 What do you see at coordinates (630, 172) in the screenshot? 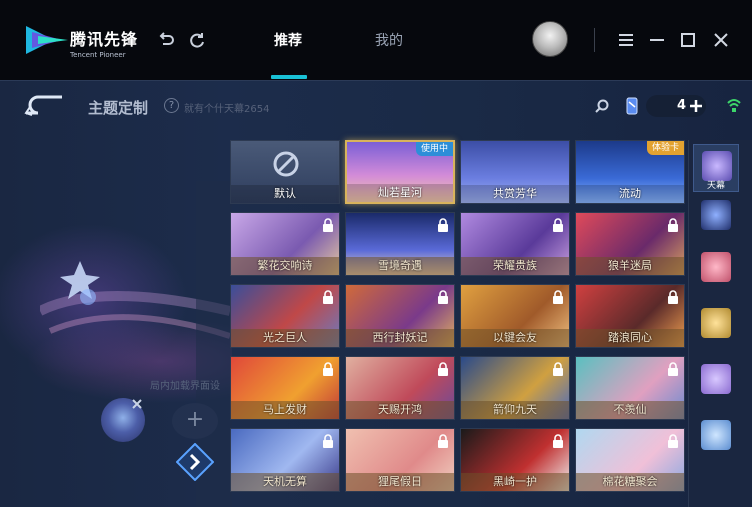
I see `theme-card: 体验卡流动` at bounding box center [630, 172].